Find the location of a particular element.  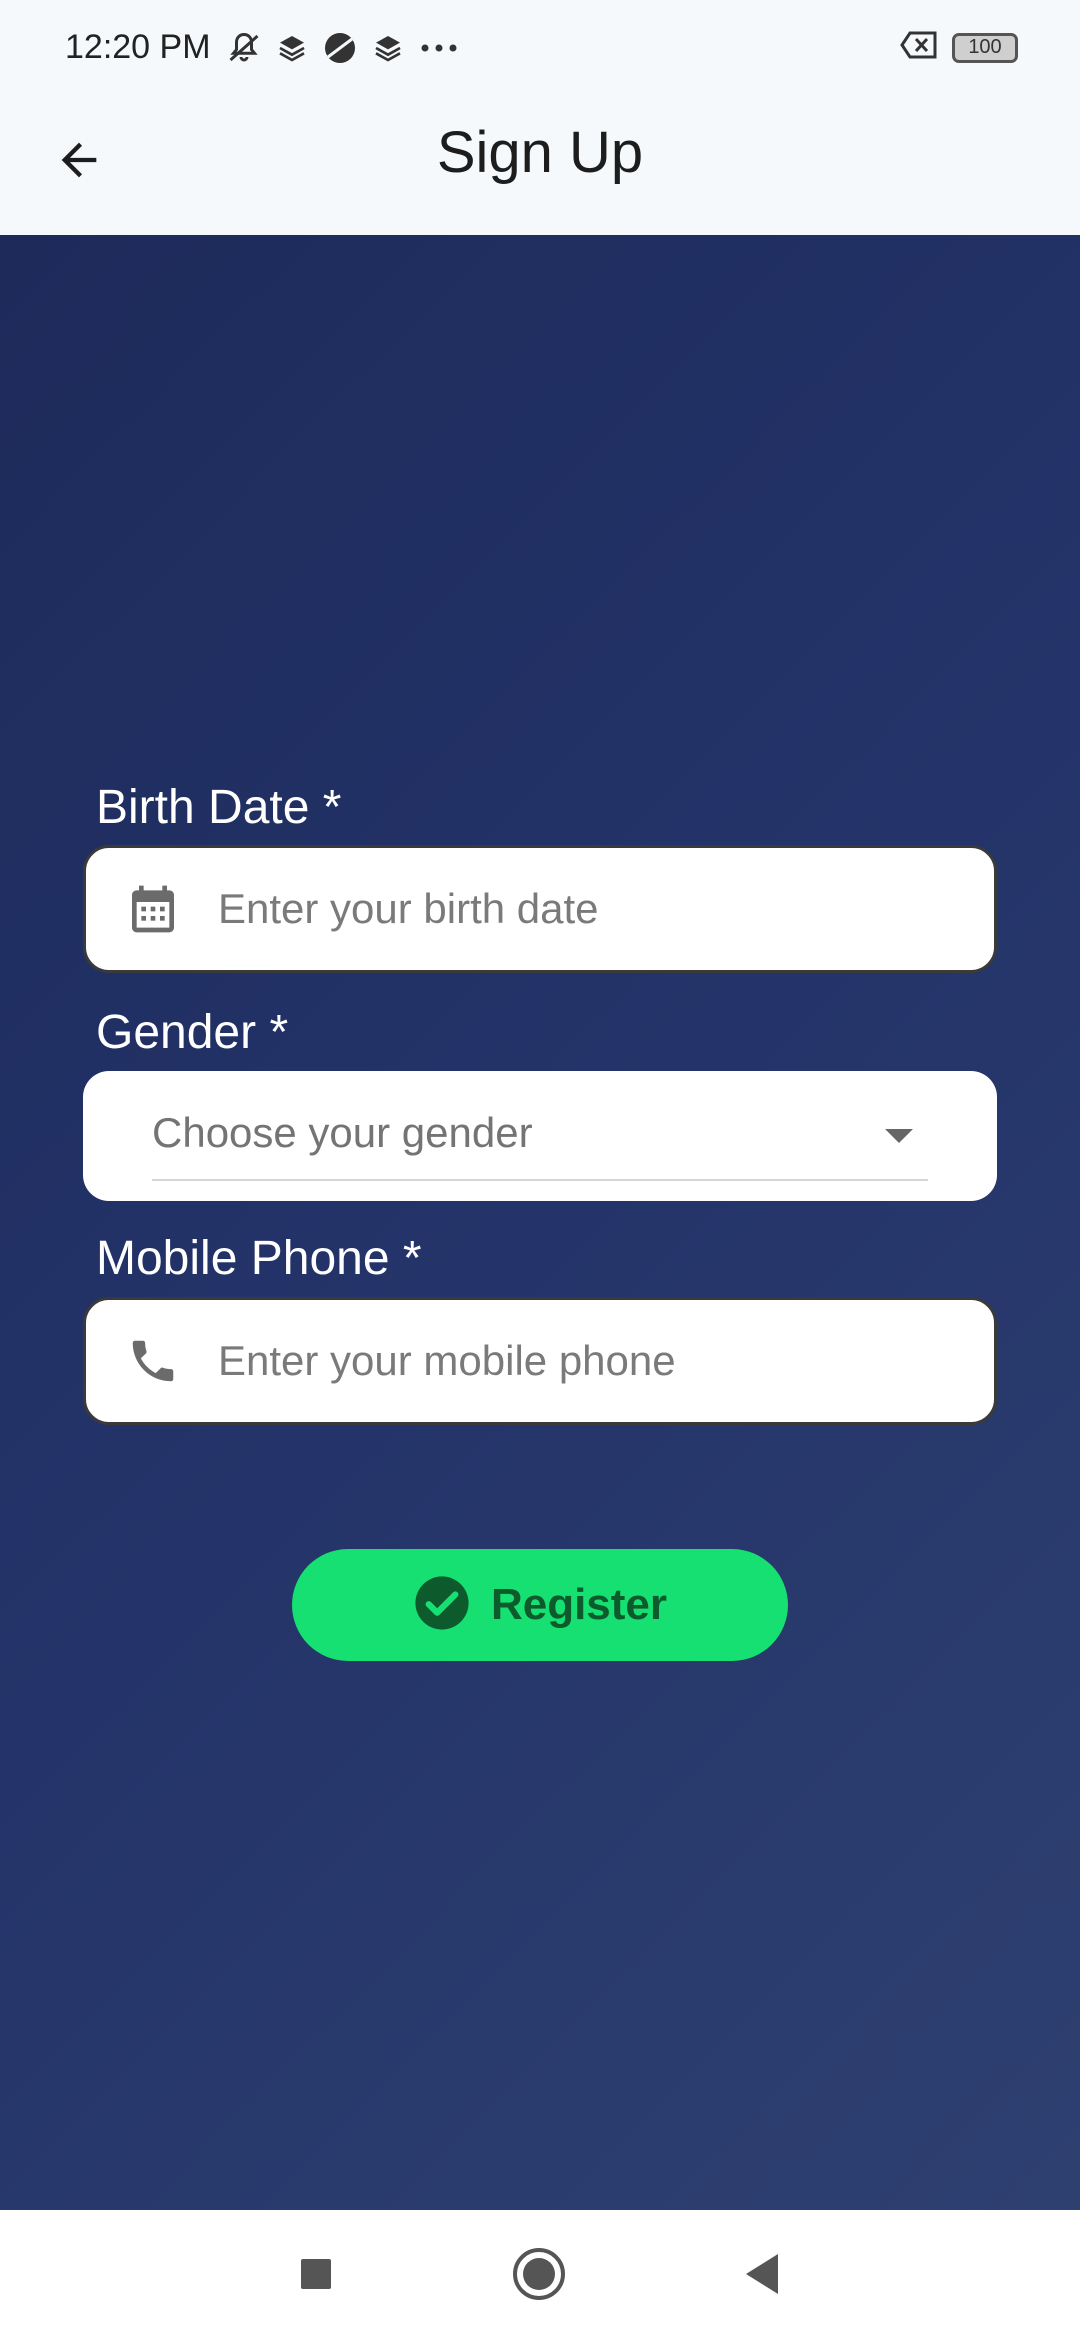

back-triangle-icon is located at coordinates (762, 2276).